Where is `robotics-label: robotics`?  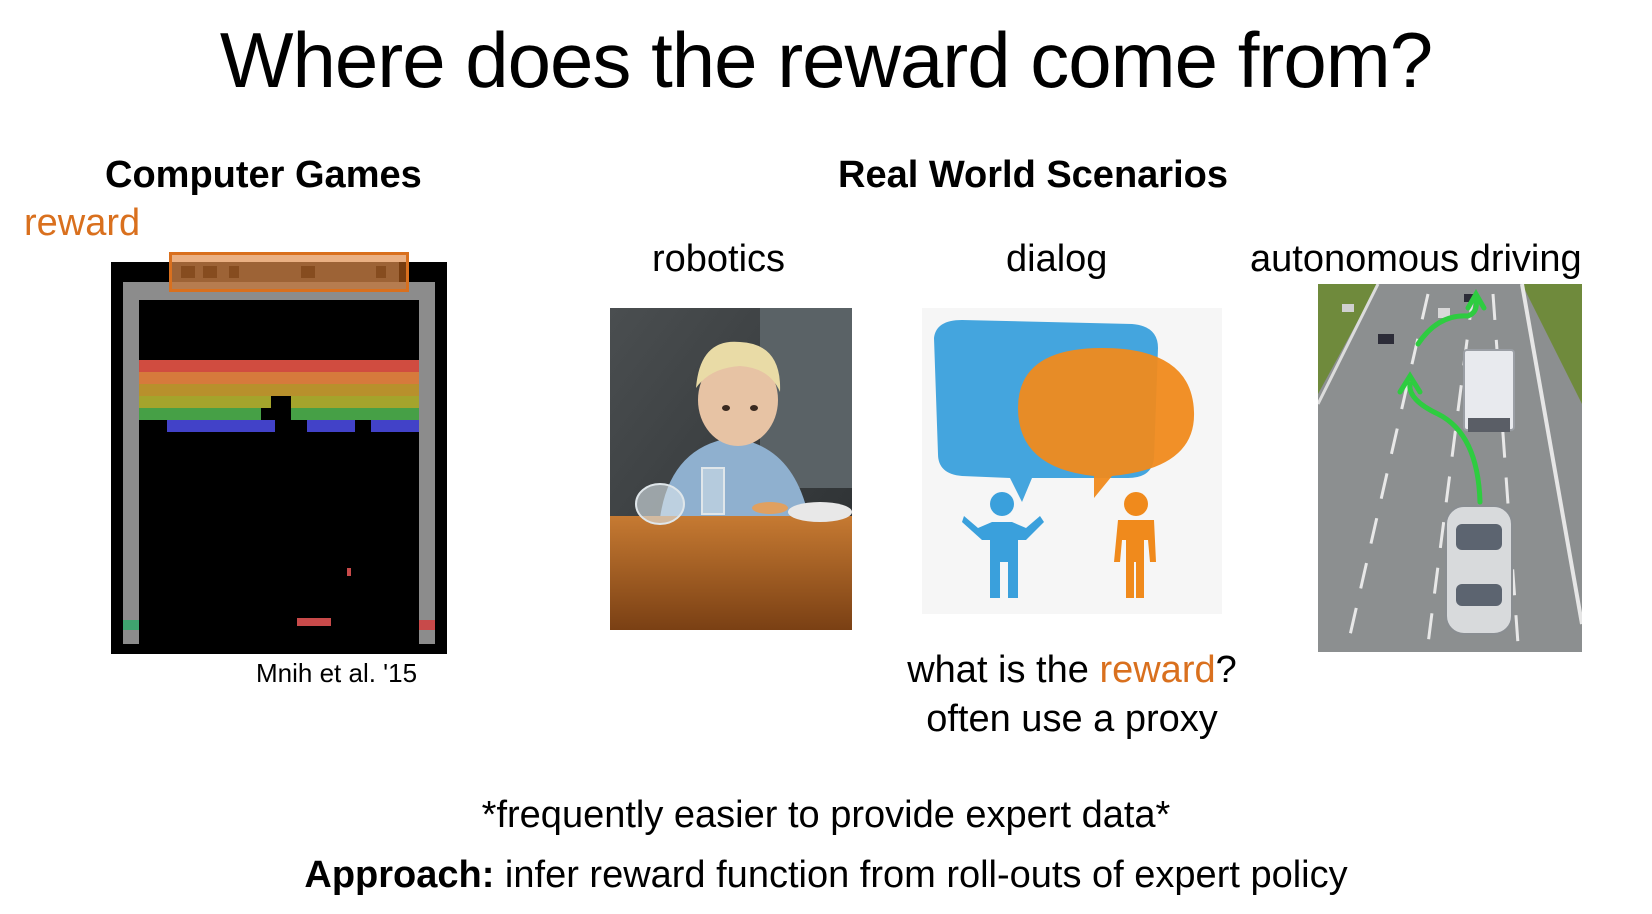 robotics-label: robotics is located at coordinates (719, 259).